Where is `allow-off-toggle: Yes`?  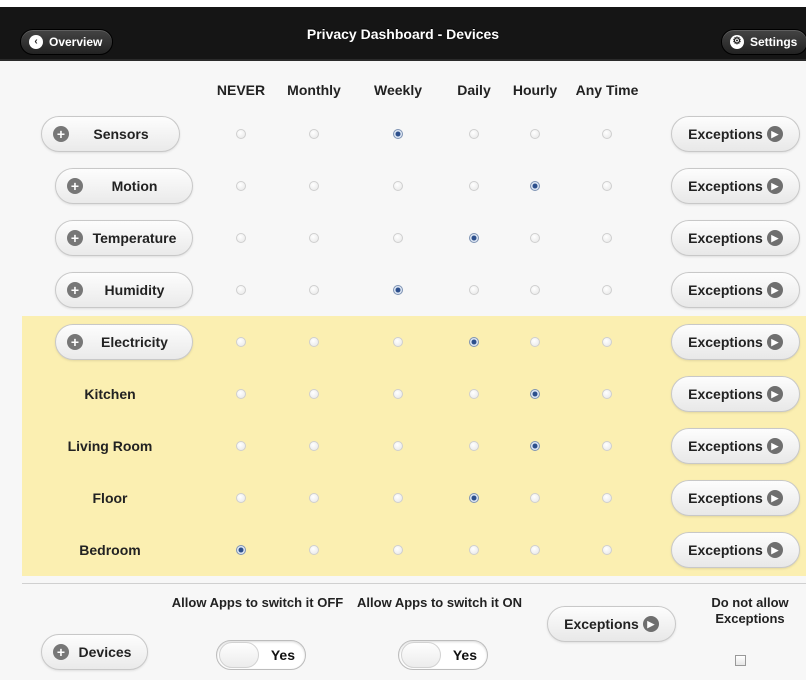
allow-off-toggle: Yes is located at coordinates (261, 655).